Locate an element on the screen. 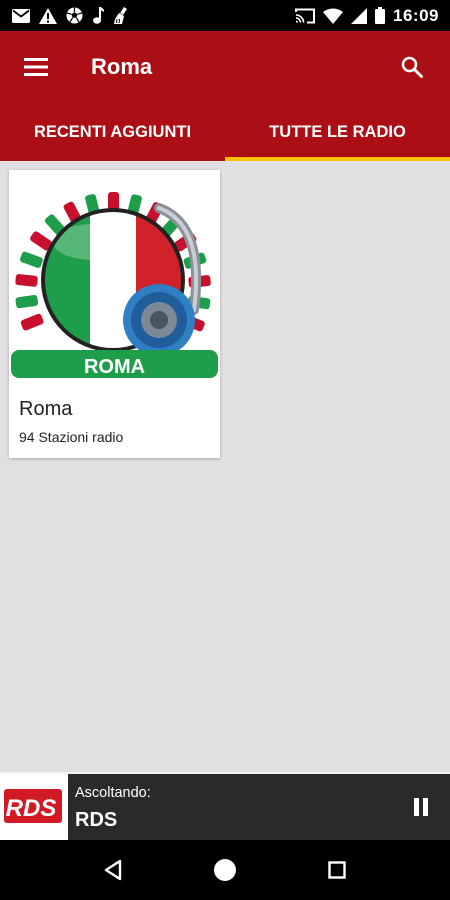  now-playing-station: RDS is located at coordinates (96, 820).